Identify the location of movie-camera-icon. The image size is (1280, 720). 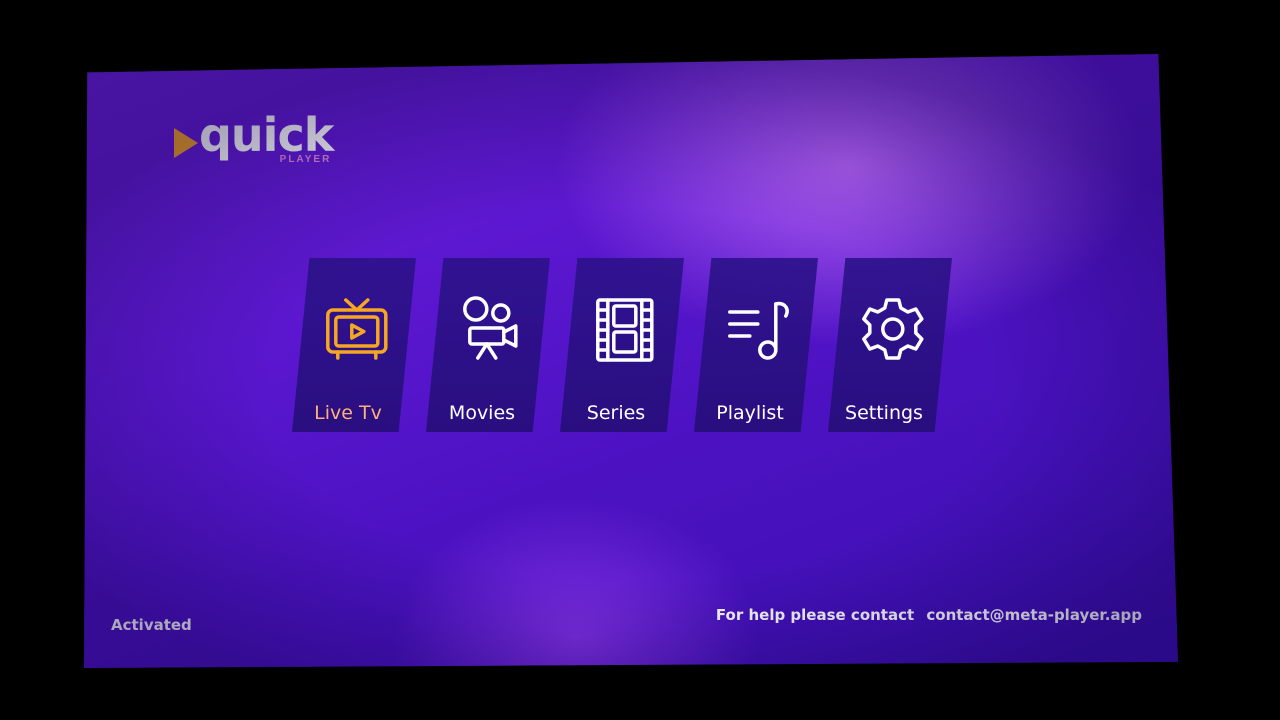
(491, 329).